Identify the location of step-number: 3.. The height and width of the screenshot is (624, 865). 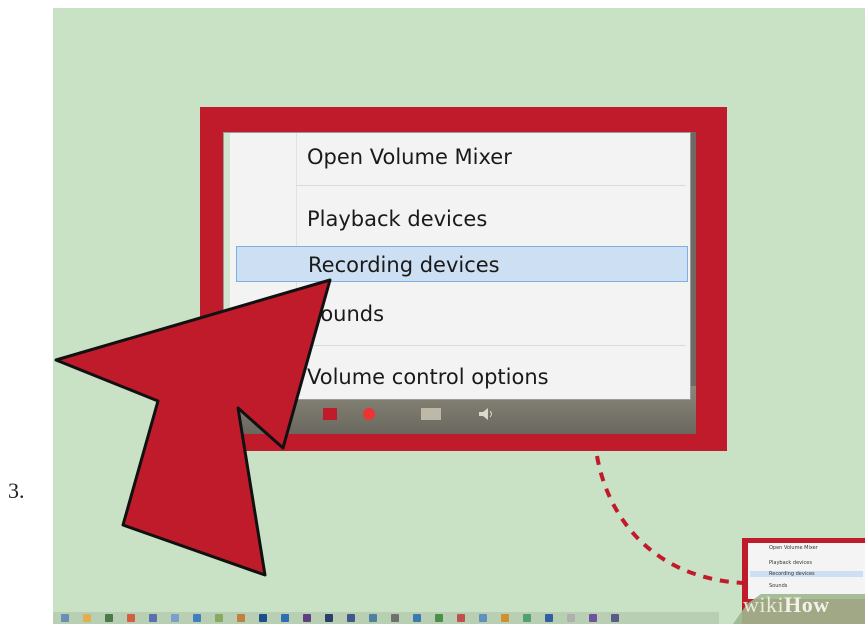
(16, 490).